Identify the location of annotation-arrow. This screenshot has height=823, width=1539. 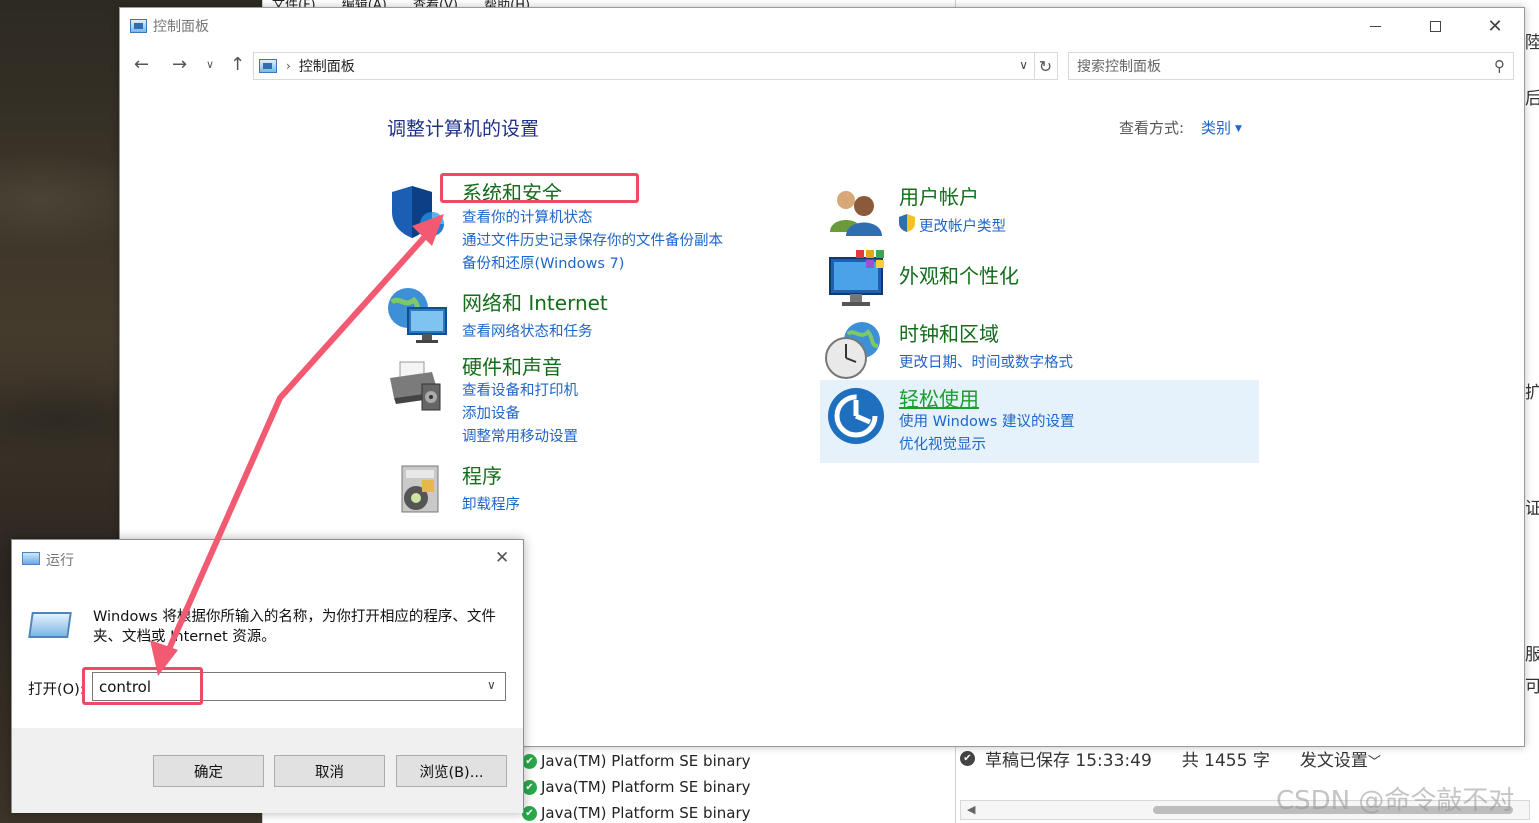
(300, 443).